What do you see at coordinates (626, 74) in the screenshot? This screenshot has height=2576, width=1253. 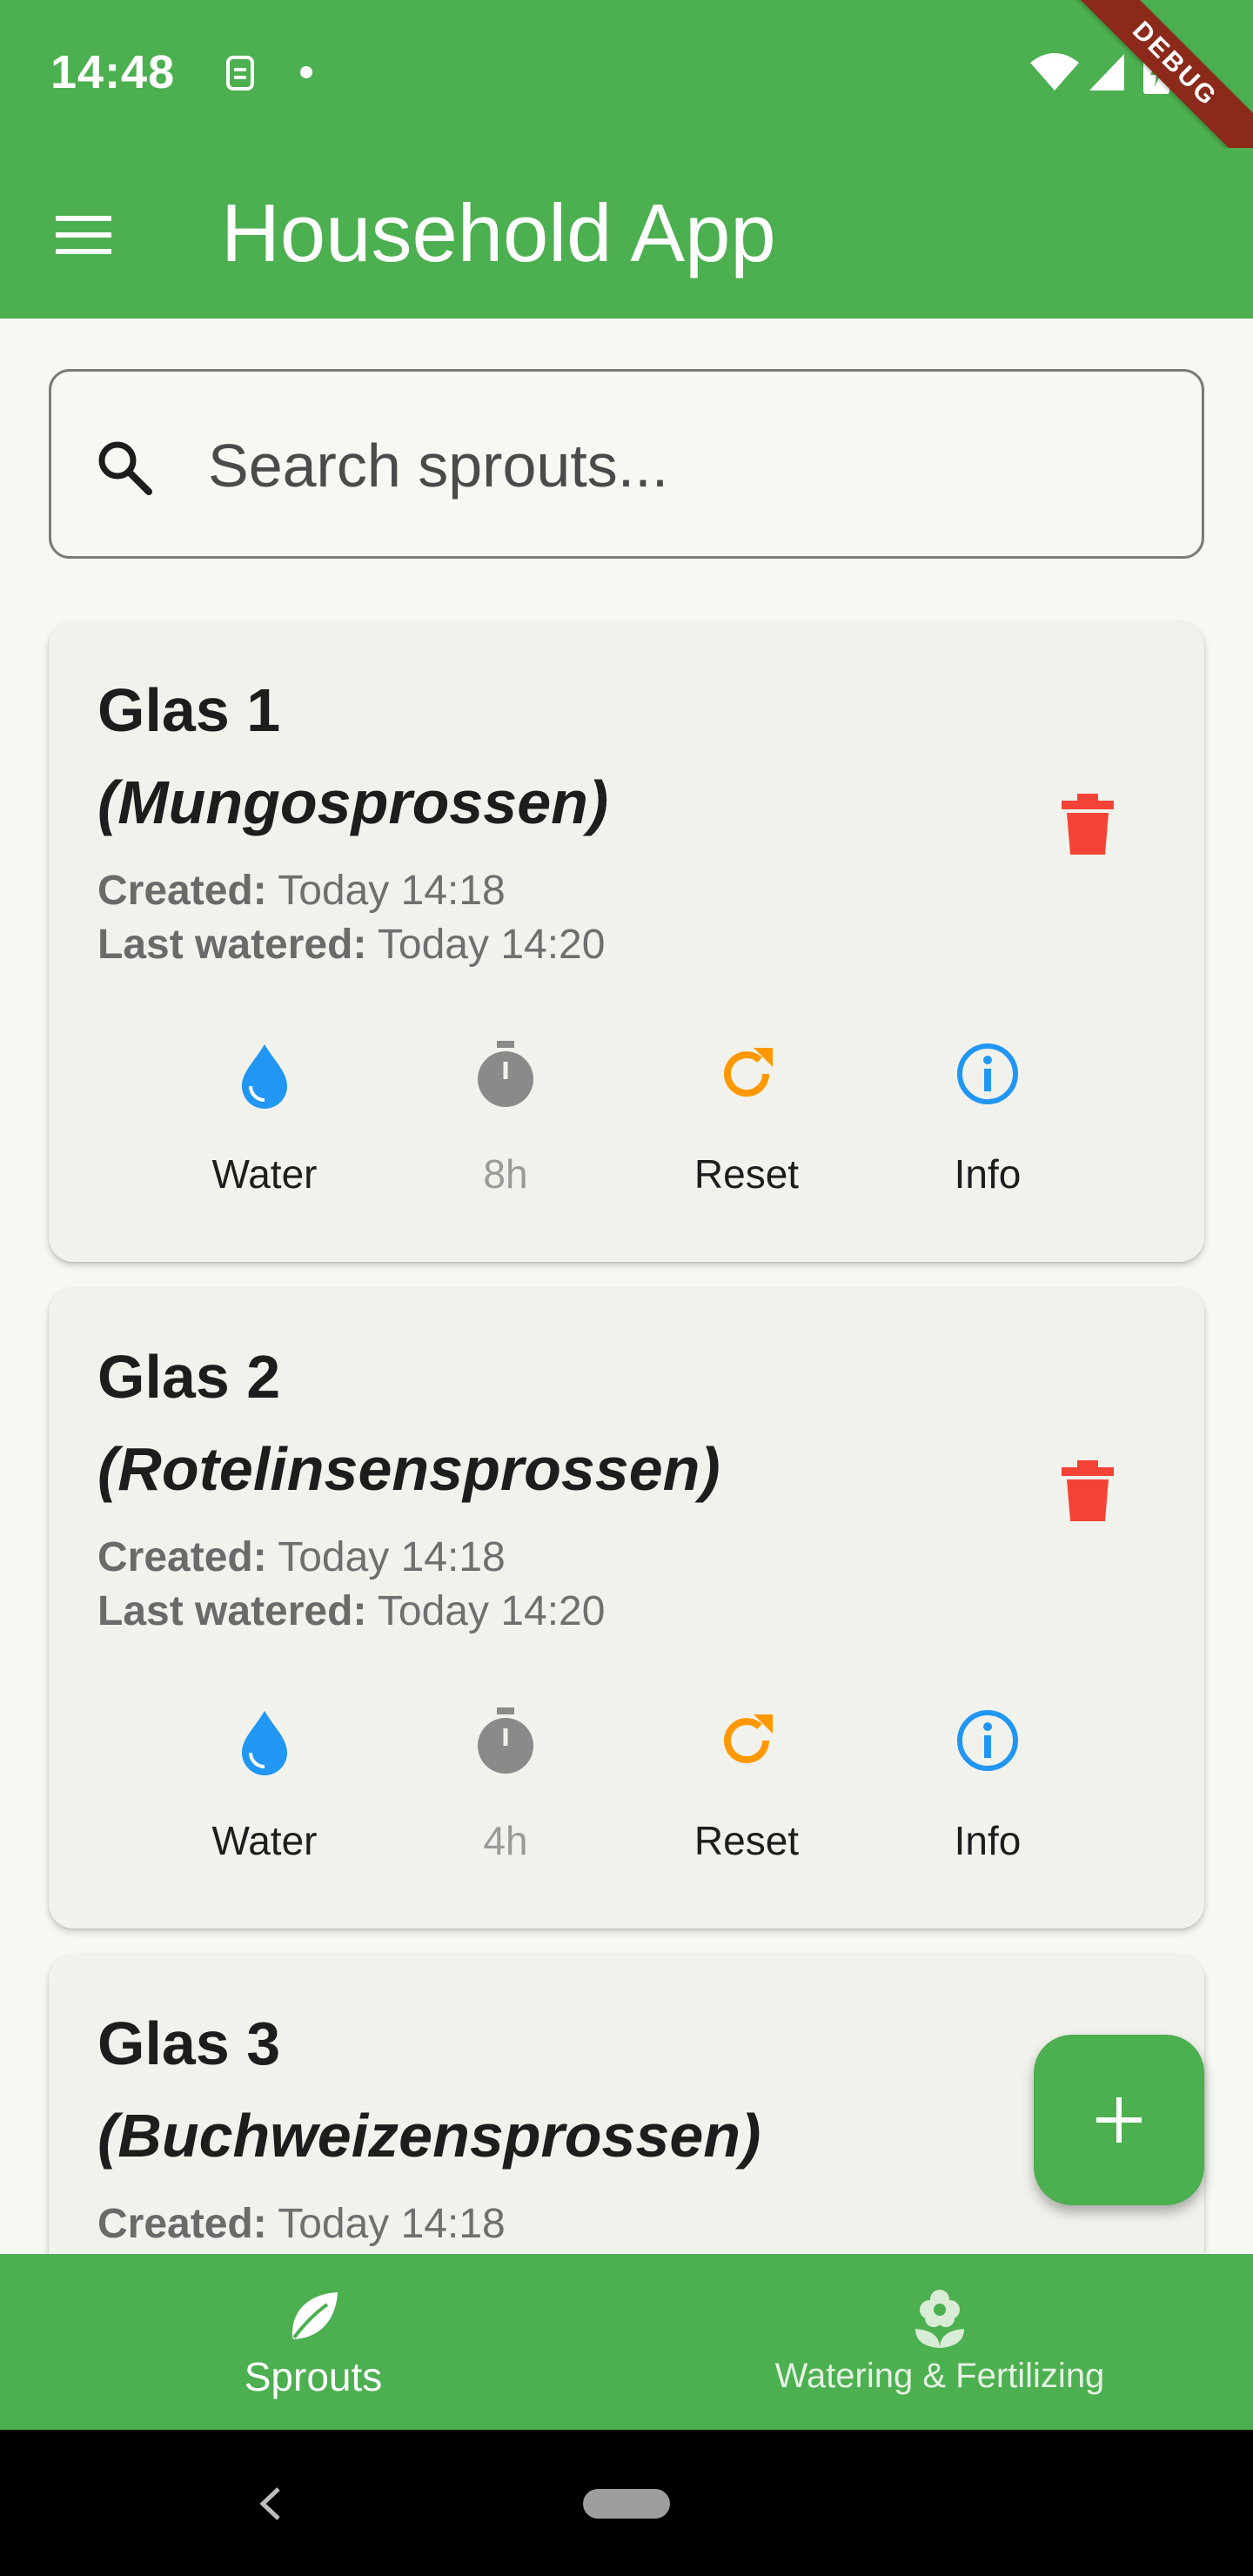 I see `status-bar: 14:48` at bounding box center [626, 74].